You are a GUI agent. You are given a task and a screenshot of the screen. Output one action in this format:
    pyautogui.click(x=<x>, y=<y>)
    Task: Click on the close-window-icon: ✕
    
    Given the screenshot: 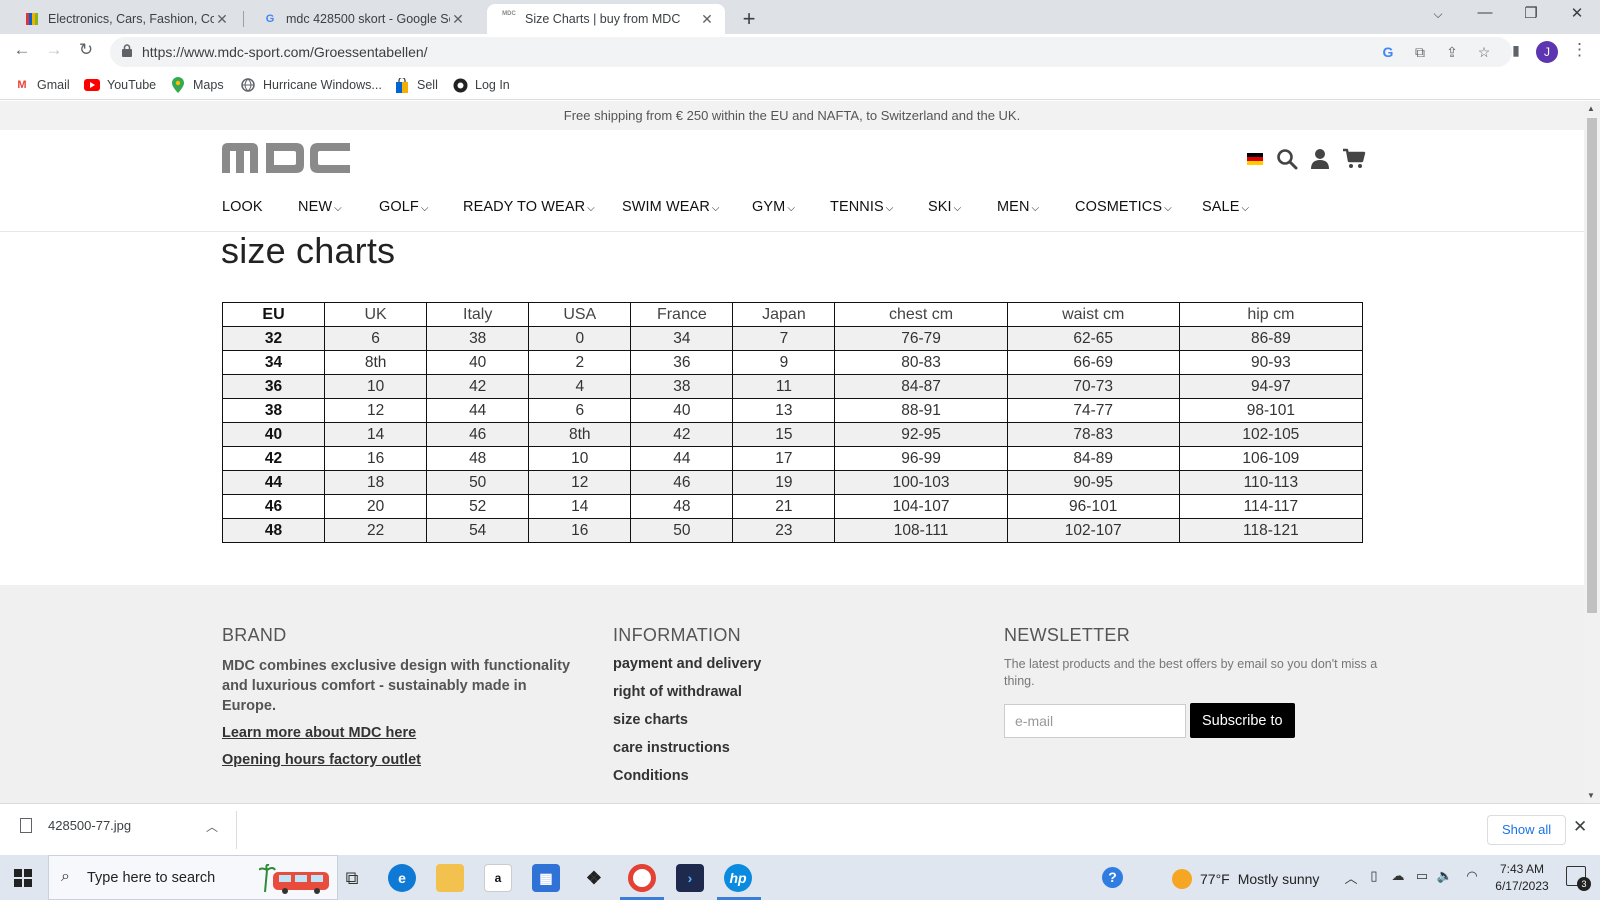 What is the action you would take?
    pyautogui.click(x=1577, y=13)
    